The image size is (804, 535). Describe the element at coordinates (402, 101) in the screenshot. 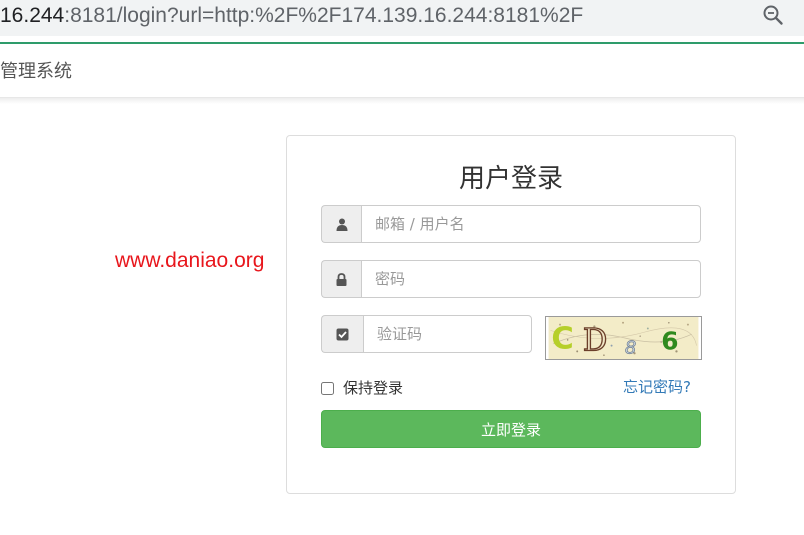

I see `navbar-shadow` at that location.